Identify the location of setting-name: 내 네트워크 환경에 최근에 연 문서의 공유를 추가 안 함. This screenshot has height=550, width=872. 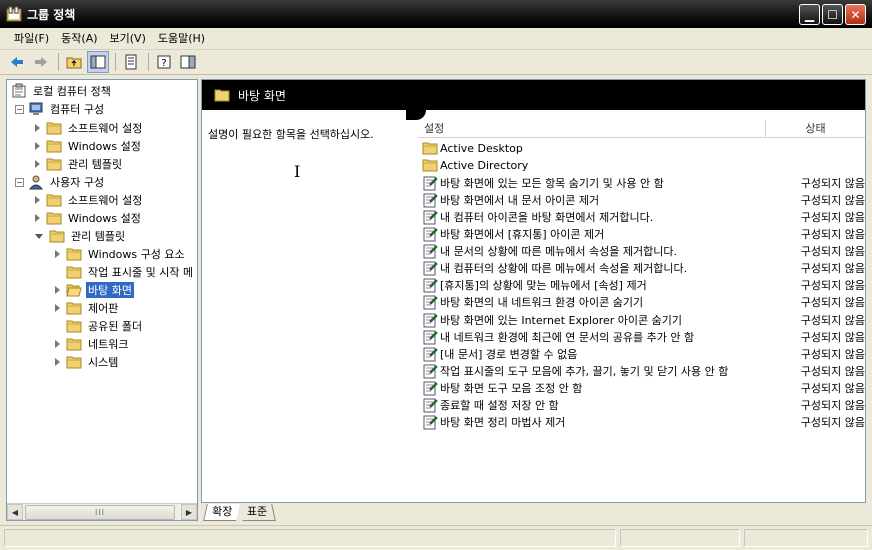
(567, 337).